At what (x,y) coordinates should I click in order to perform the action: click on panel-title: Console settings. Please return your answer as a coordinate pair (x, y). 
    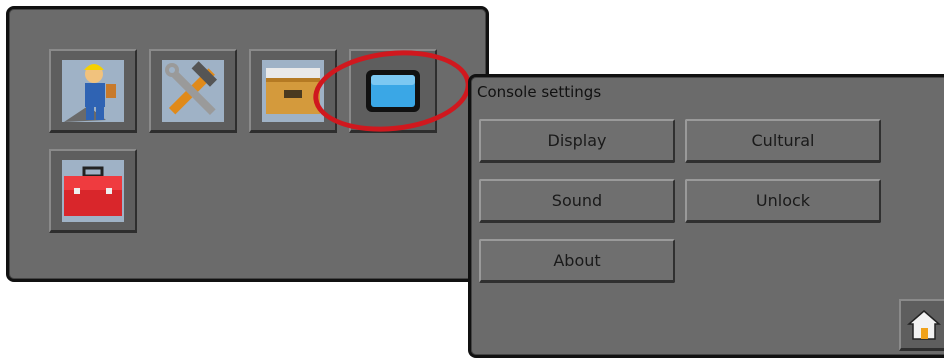
    Looking at the image, I should click on (539, 92).